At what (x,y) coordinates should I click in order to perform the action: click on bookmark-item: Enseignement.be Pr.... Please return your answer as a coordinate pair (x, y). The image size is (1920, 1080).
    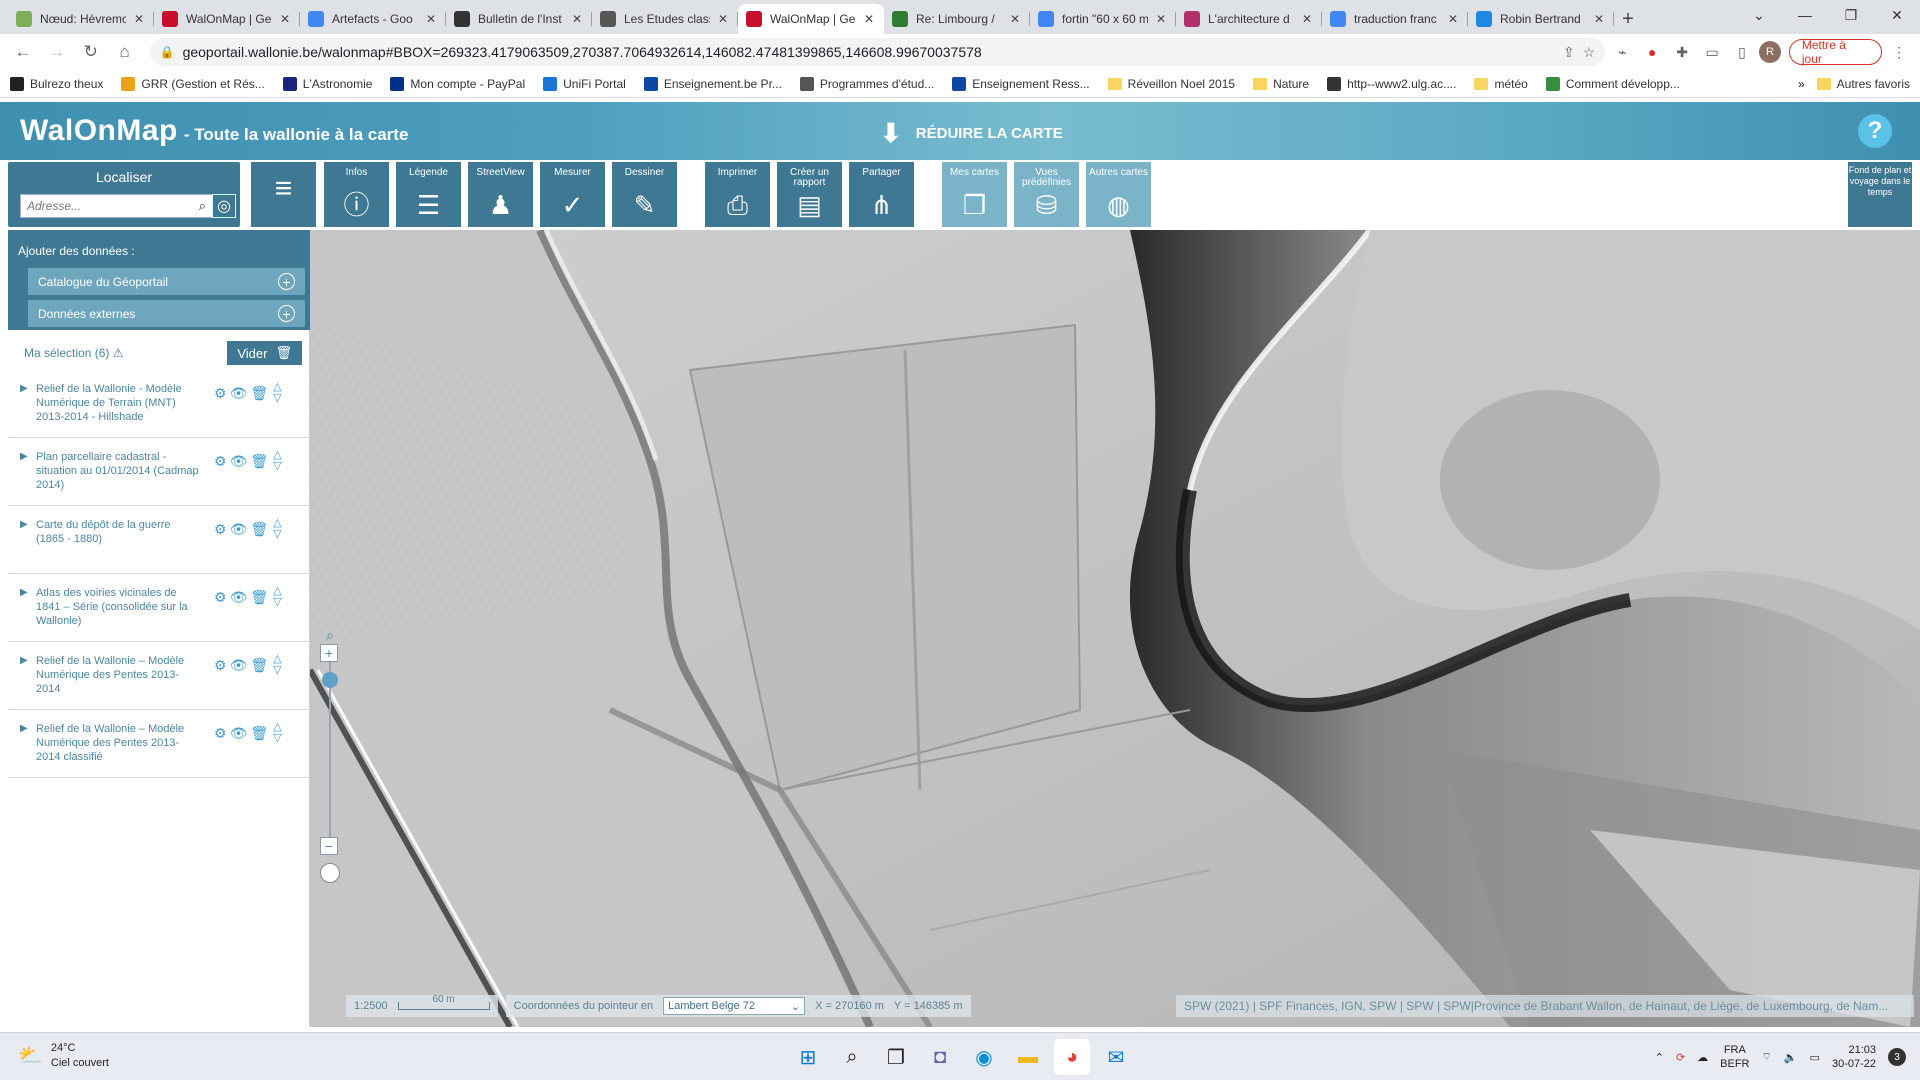
    Looking at the image, I should click on (712, 83).